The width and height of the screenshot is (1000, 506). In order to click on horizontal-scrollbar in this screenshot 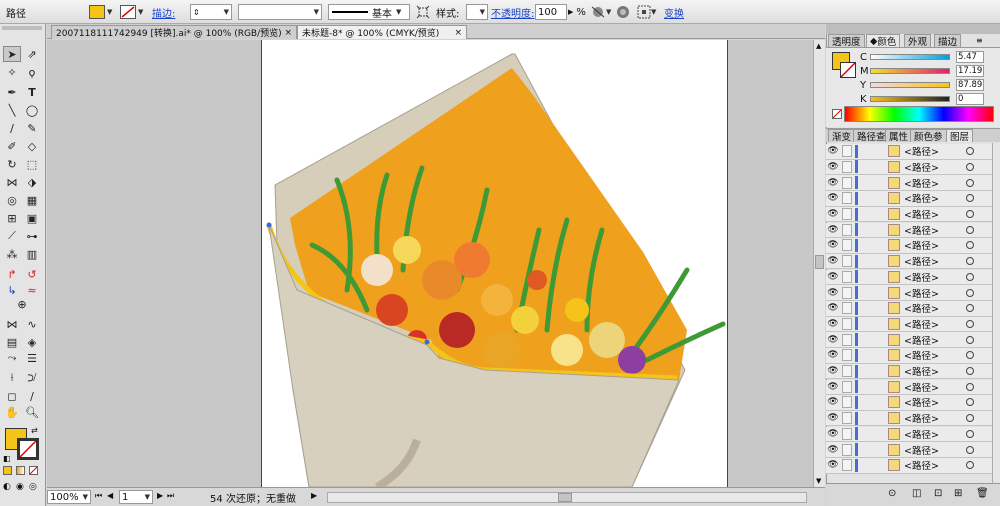, I will do `click(567, 497)`.